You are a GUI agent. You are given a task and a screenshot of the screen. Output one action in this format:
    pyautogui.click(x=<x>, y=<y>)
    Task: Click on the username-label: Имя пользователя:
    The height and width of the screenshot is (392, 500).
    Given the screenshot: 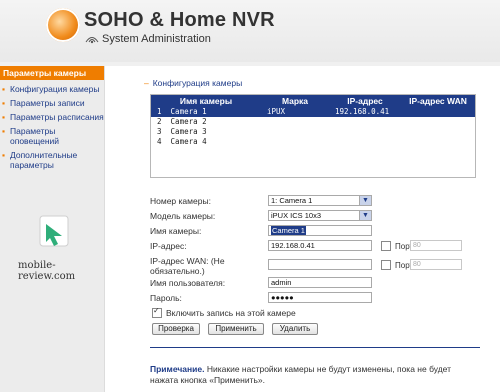 What is the action you would take?
    pyautogui.click(x=188, y=283)
    